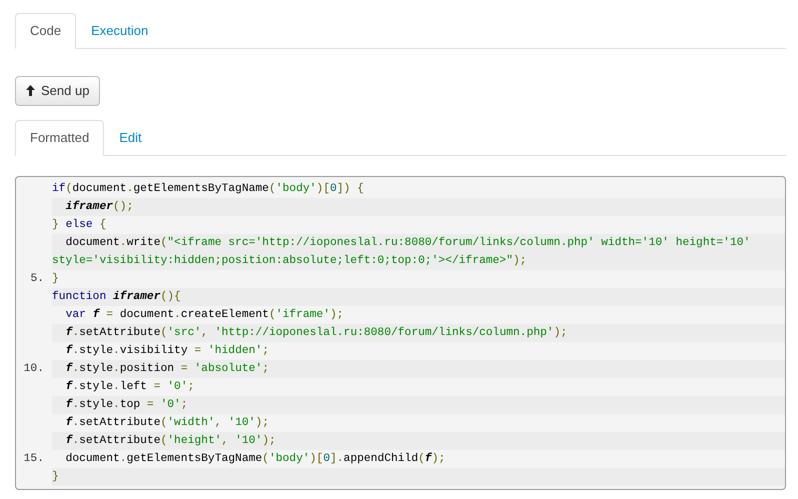  Describe the element at coordinates (167, 351) in the screenshot. I see `code-line: f.style.visibility = 'hidden';` at that location.